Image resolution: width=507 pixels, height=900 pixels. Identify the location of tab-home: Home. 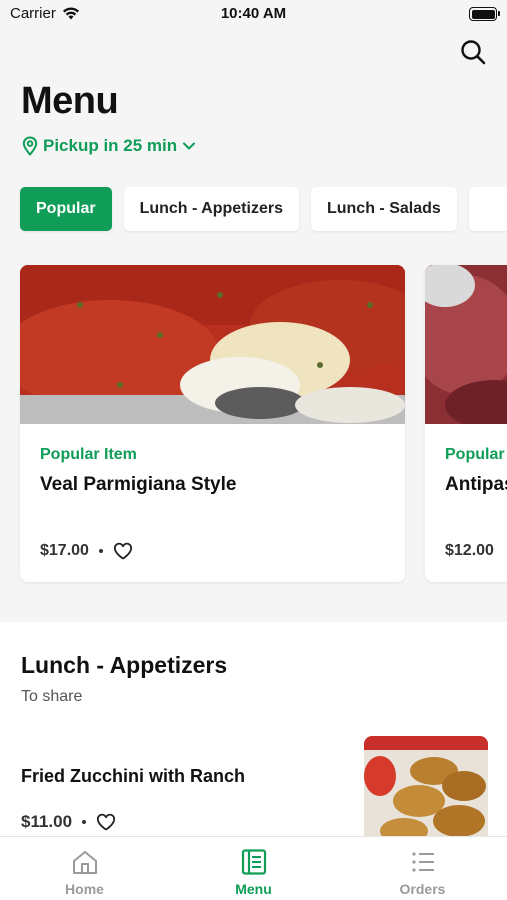
(84, 868).